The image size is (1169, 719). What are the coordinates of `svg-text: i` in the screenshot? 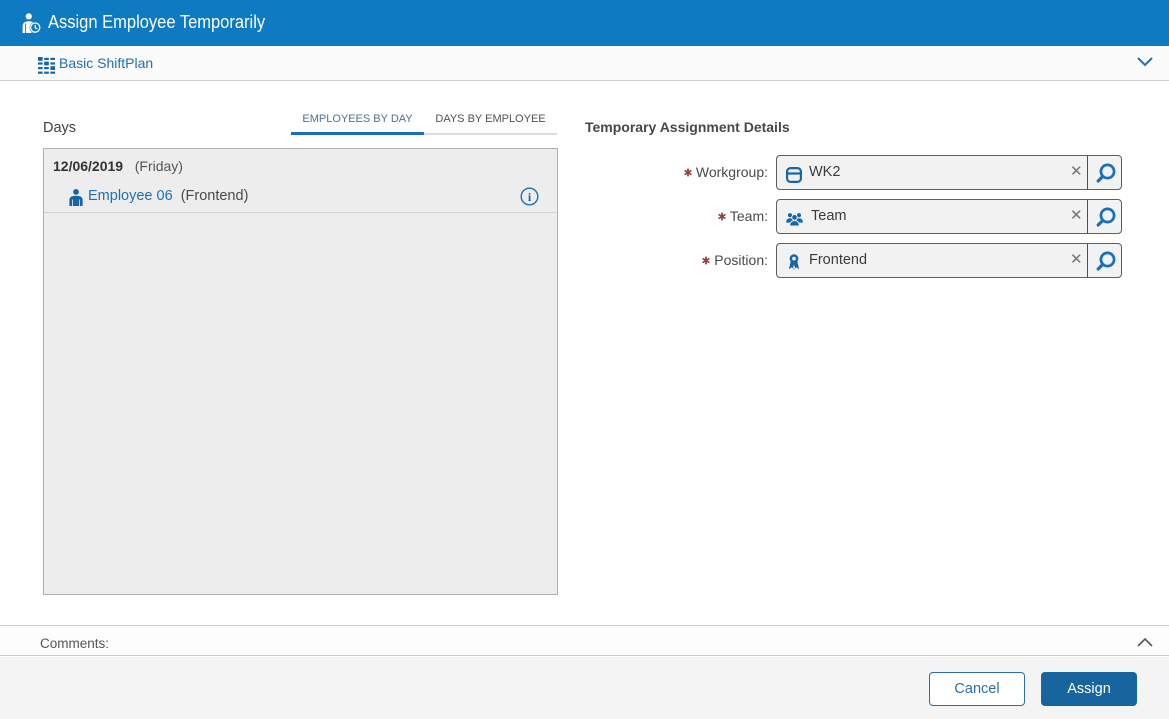 It's located at (530, 197).